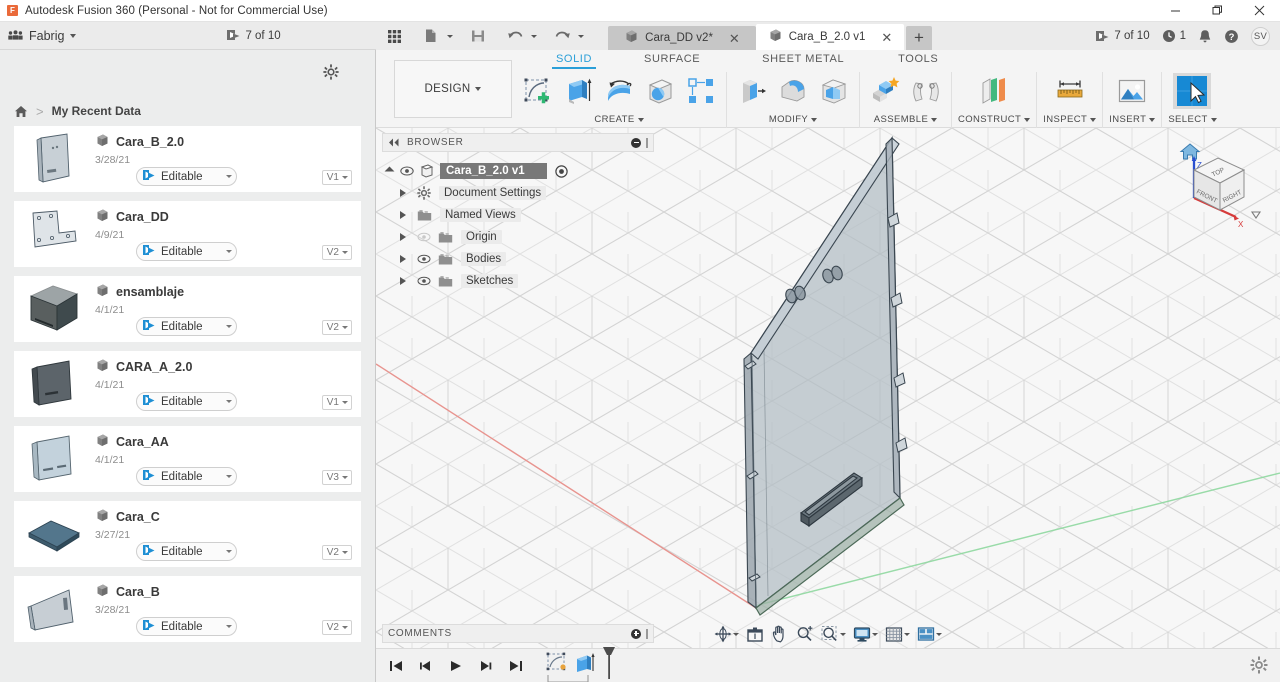 This screenshot has height=682, width=1280. Describe the element at coordinates (755, 634) in the screenshot. I see `look-at-icon` at that location.